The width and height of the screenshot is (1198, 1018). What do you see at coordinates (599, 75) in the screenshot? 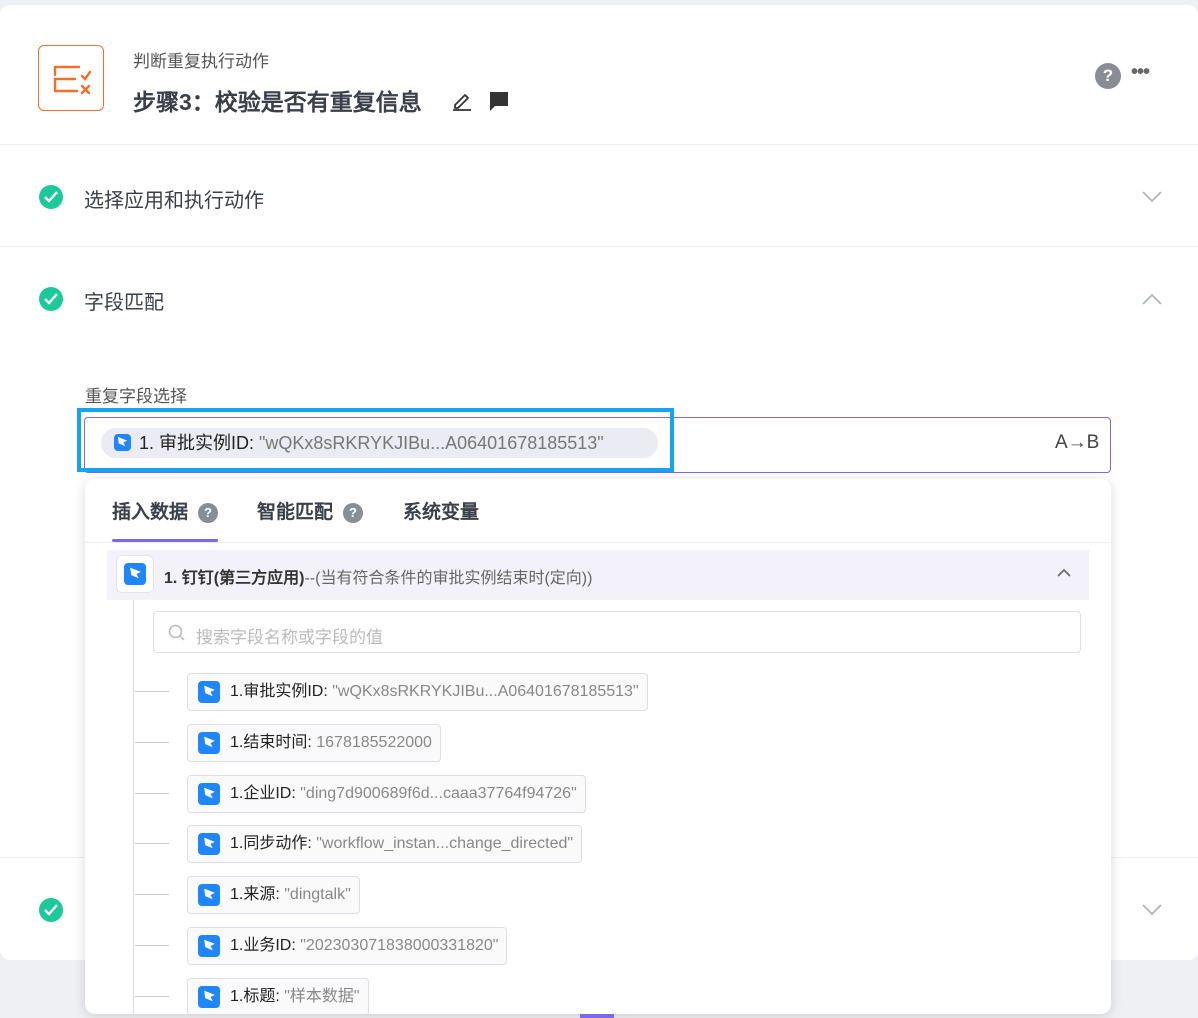
I see `step-header: 判断重复执行动作 步骤3：校验是否有重复信息 ? •••` at bounding box center [599, 75].